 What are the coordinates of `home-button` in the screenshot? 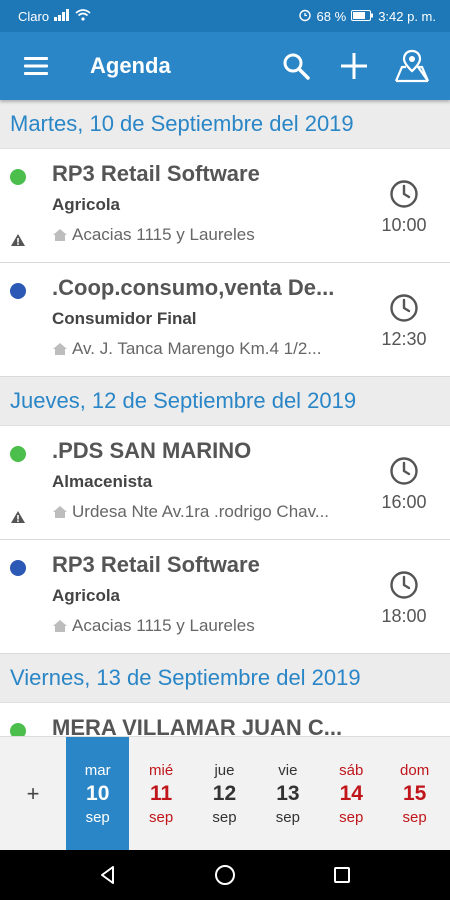 It's located at (225, 875).